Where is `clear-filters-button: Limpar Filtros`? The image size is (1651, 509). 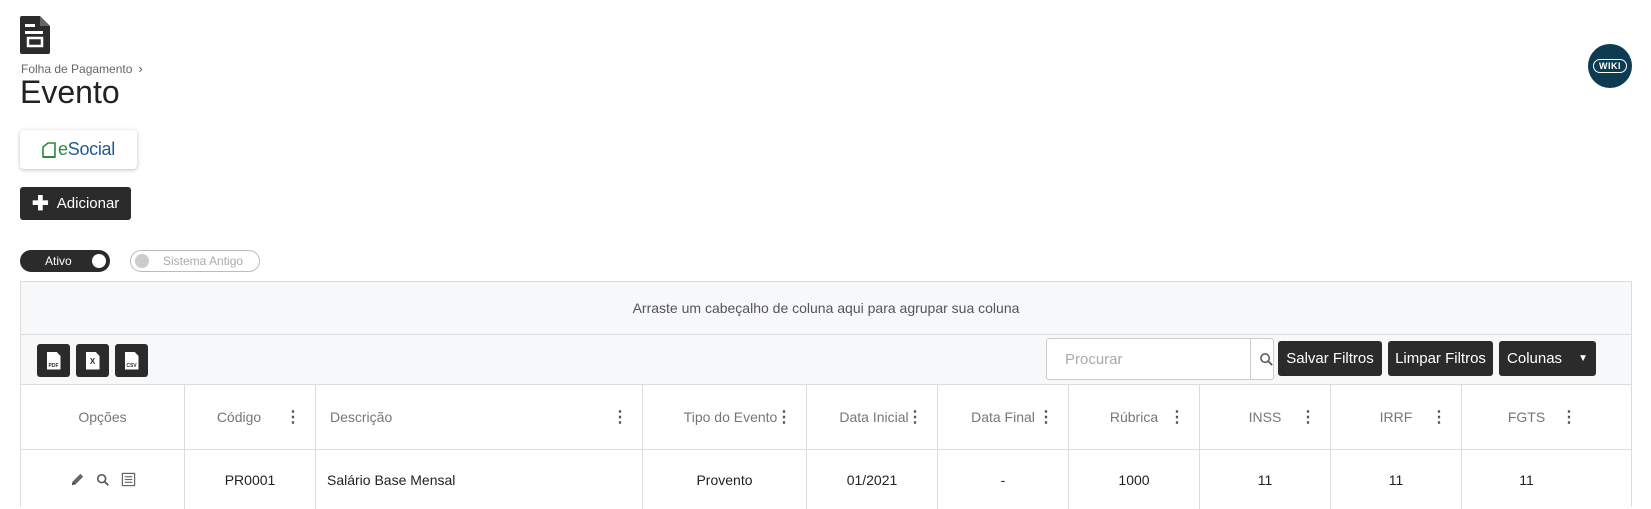
clear-filters-button: Limpar Filtros is located at coordinates (1440, 358).